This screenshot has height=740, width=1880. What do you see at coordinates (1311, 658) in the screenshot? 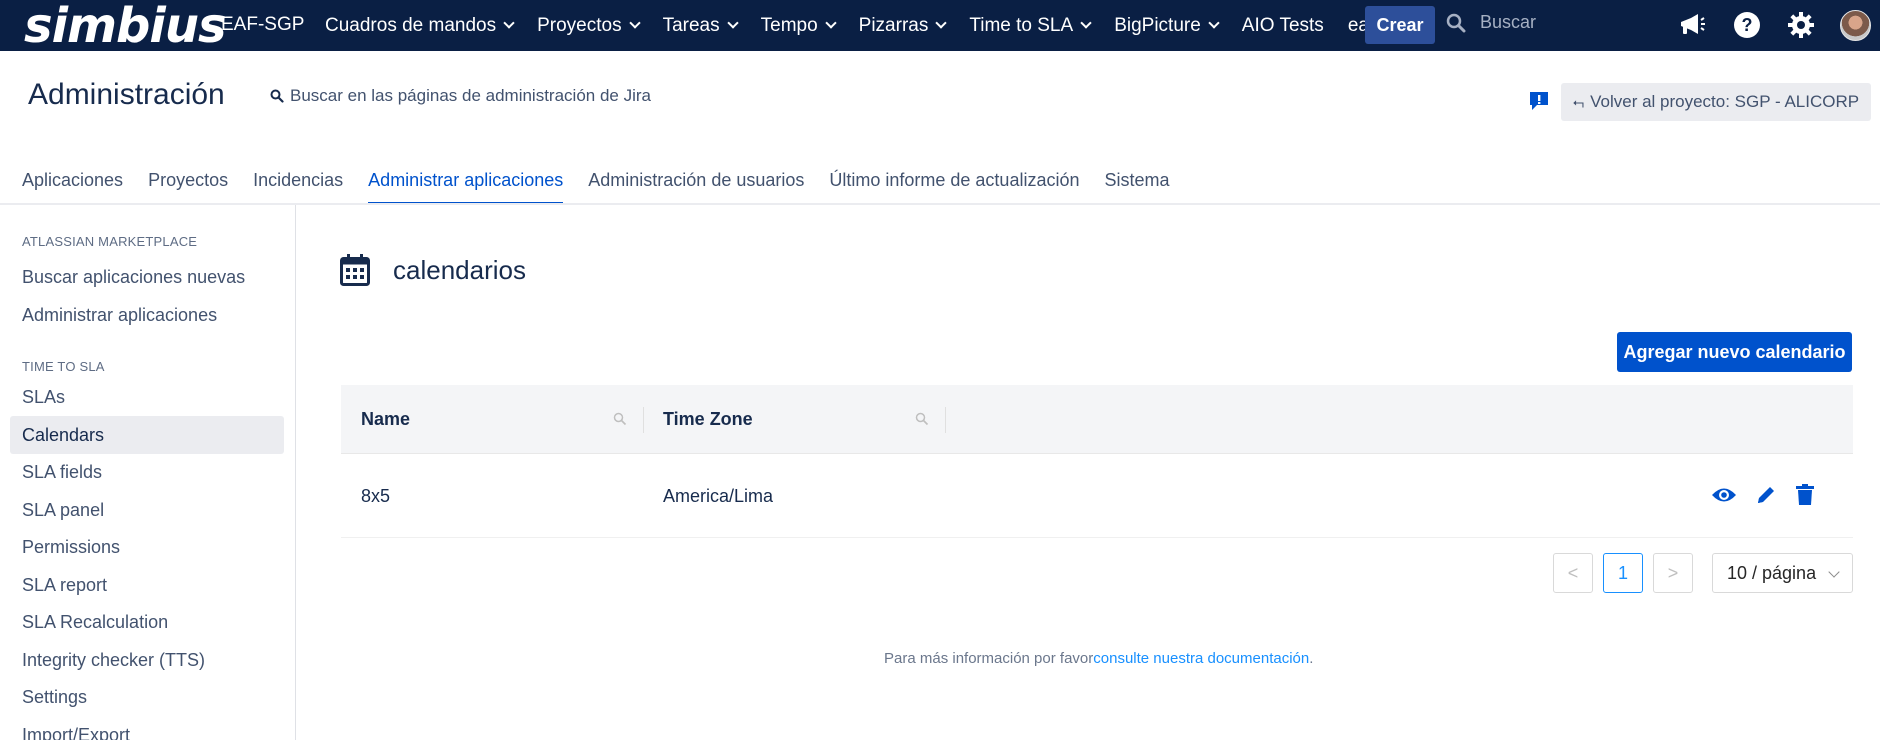
I see `footer-end: .` at bounding box center [1311, 658].